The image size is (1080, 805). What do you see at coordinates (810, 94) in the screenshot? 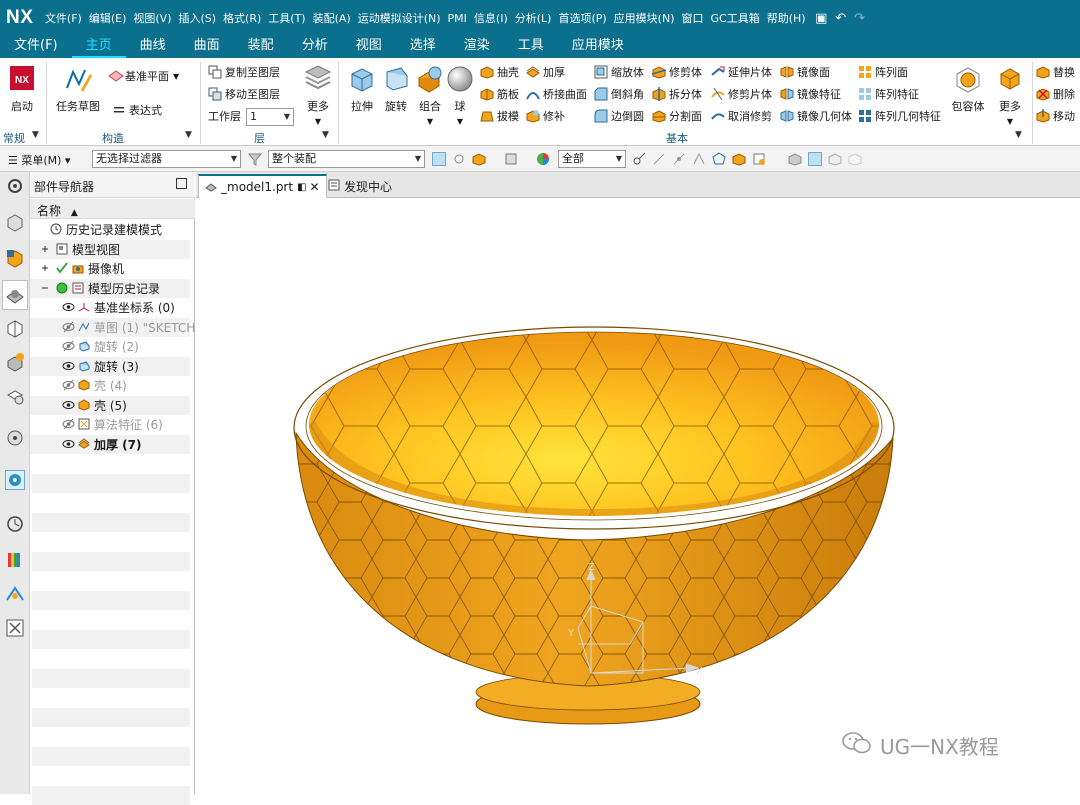
I see `mirror-feature-button: 镜像特征` at bounding box center [810, 94].